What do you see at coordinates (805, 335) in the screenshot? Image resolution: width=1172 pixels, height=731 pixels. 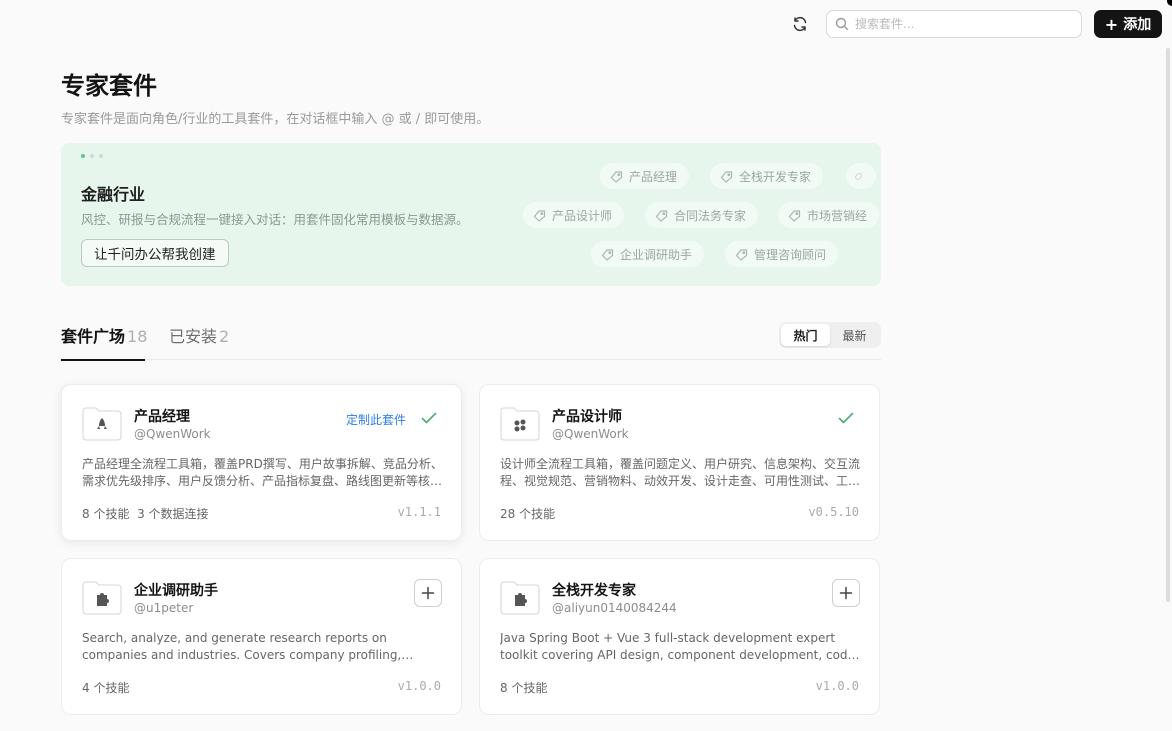 I see `sort-hot: 热门` at bounding box center [805, 335].